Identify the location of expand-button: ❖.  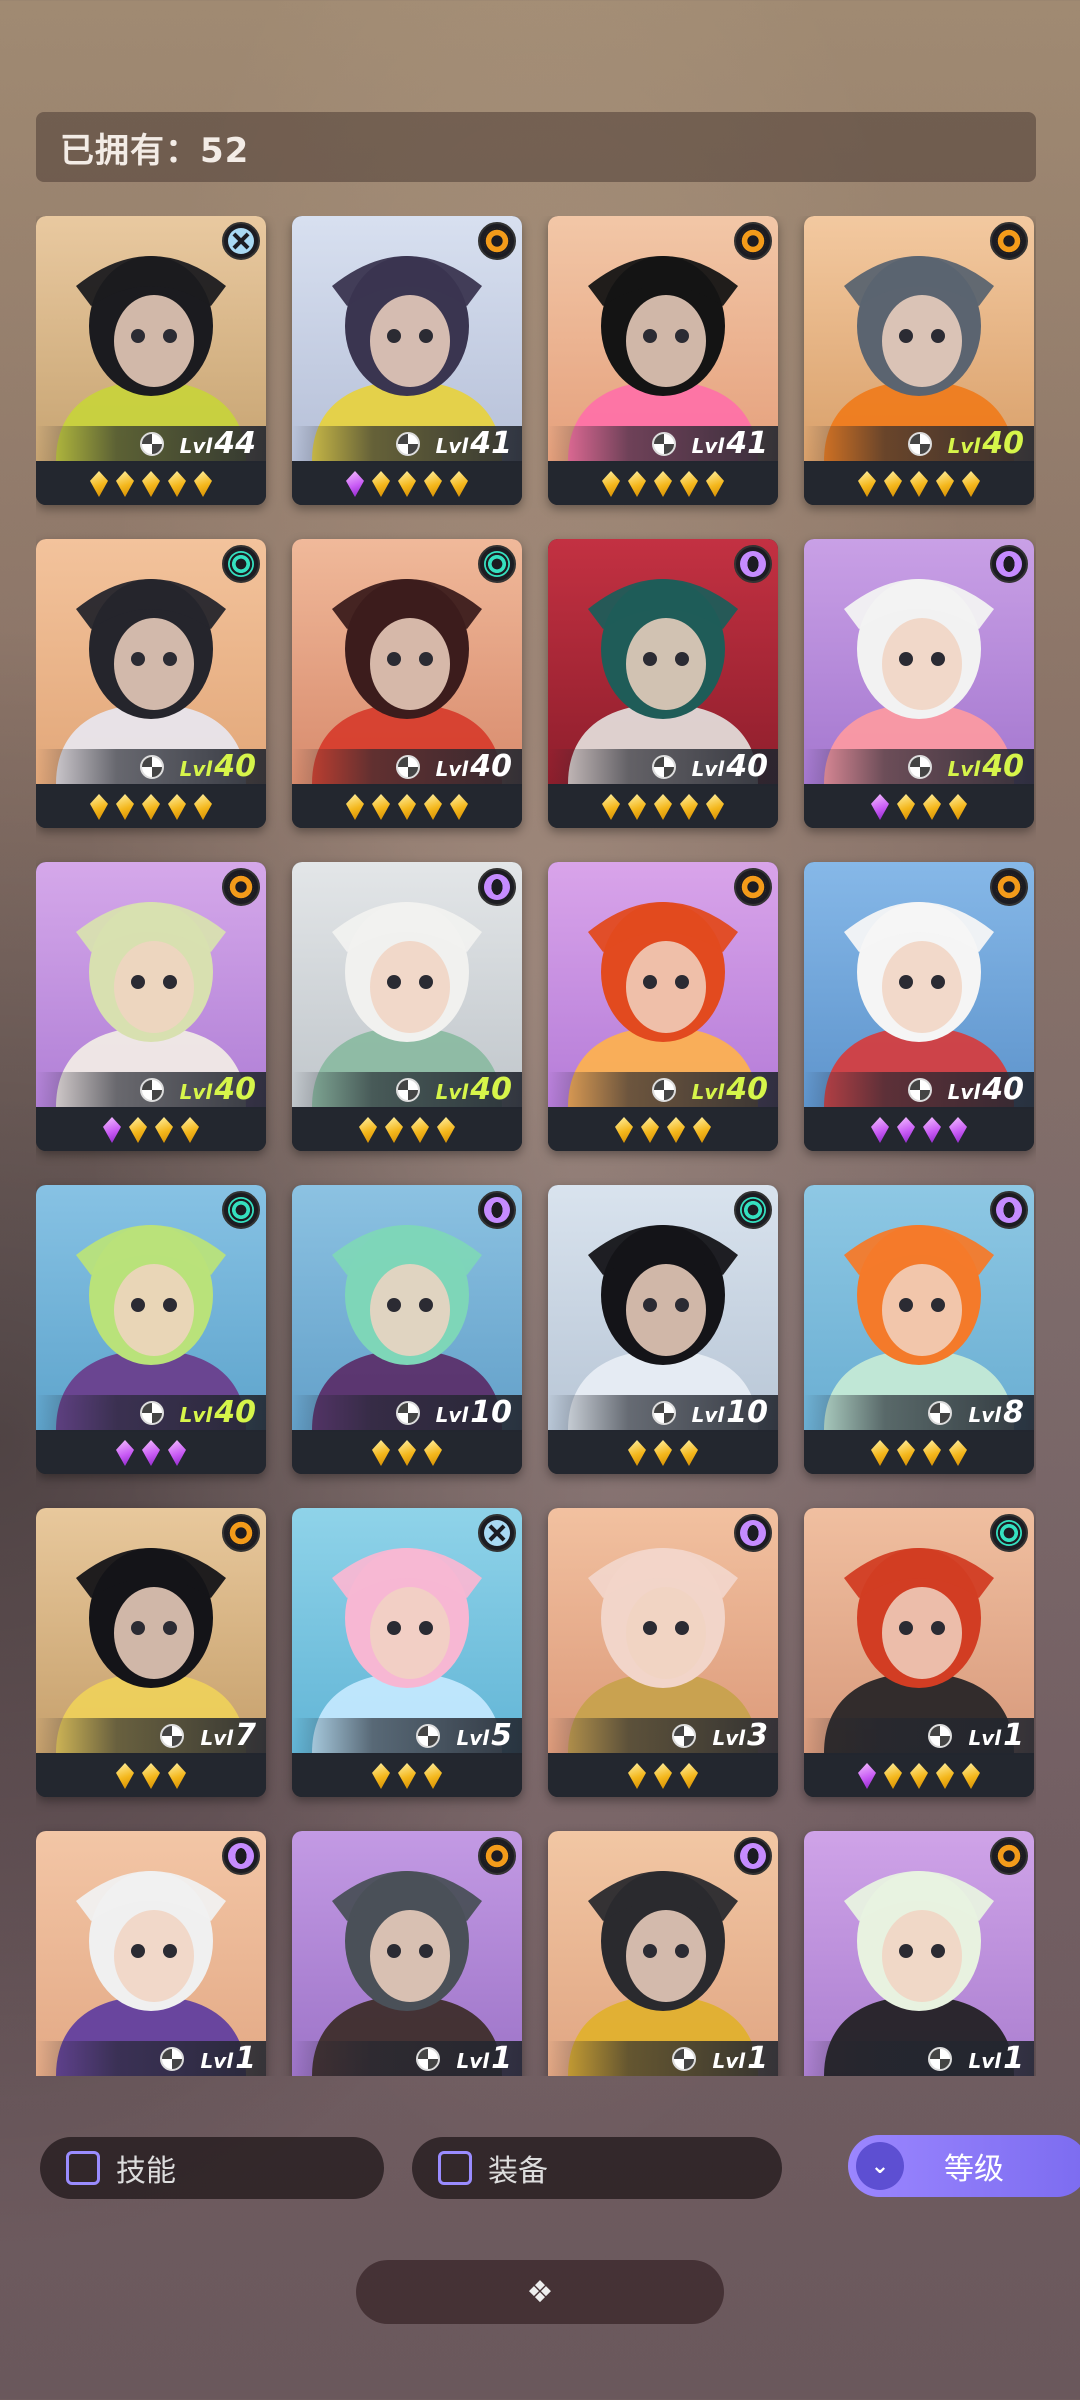
(540, 2292).